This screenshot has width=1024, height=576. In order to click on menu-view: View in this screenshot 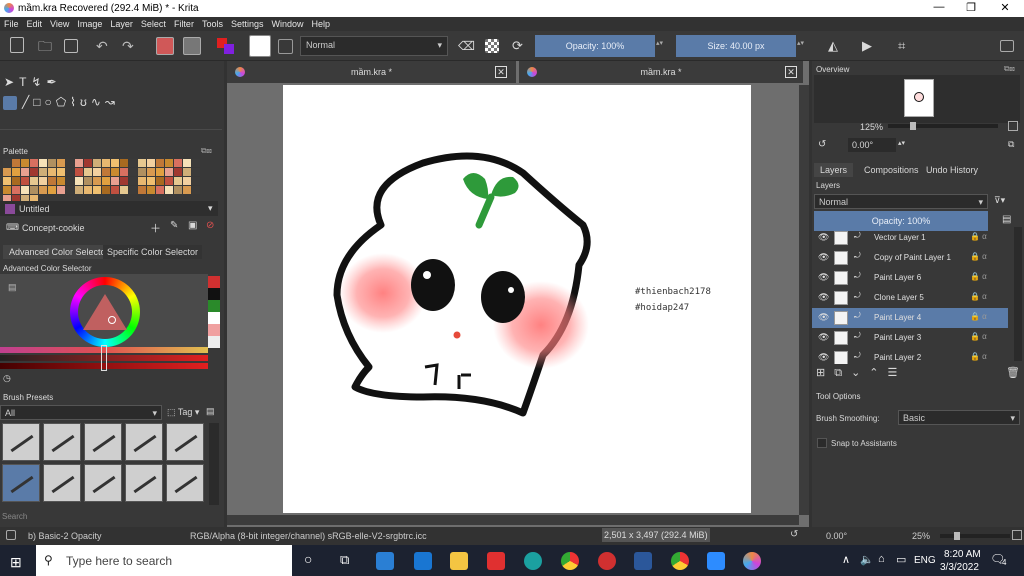, I will do `click(59, 24)`.